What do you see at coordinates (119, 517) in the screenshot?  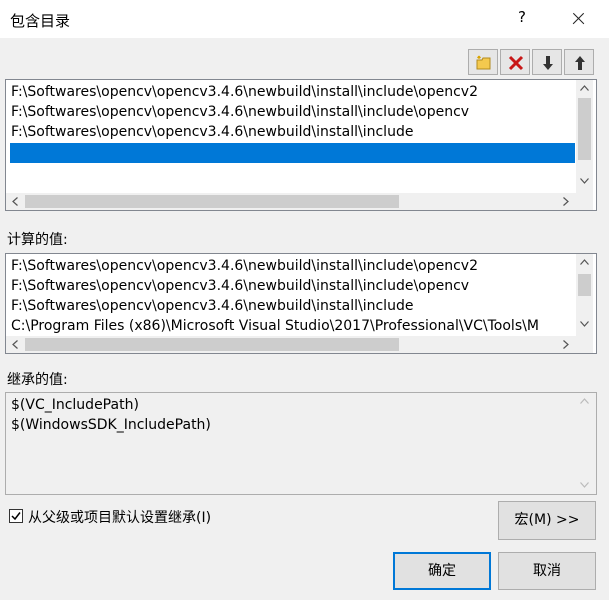 I see `inherit-checkbox-label: 从父级或项目默认设置继承(I)` at bounding box center [119, 517].